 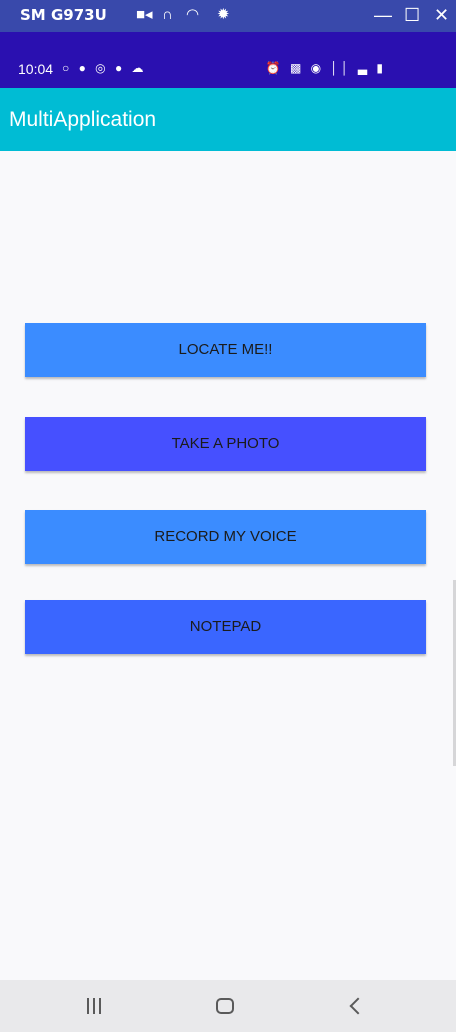 I want to click on window-title-bar: SM G973U ■◂ ∩ ◠ ✹ — ☐ ✕, so click(x=228, y=16).